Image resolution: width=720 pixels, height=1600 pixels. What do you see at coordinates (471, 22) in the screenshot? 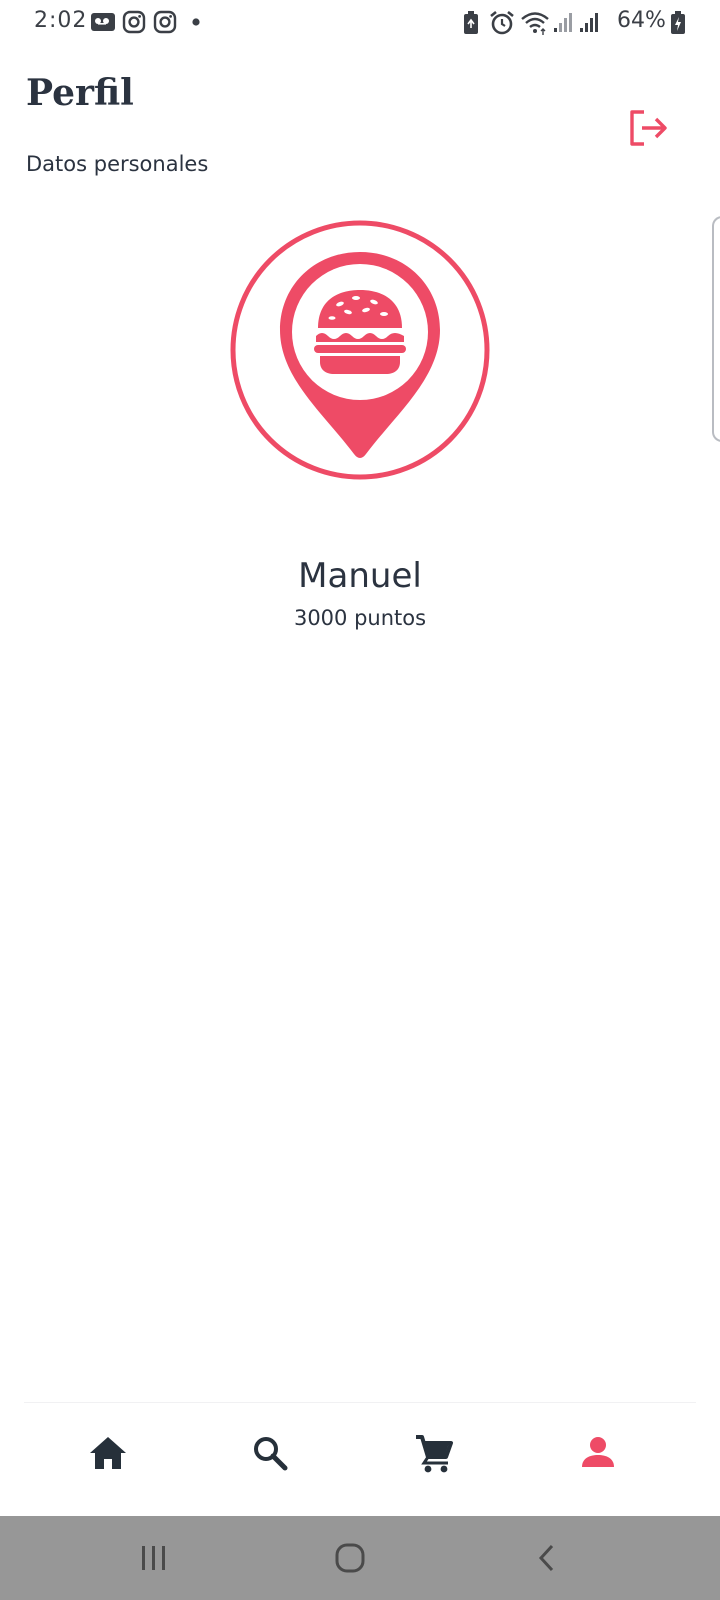
I see `battery-saver-icon` at bounding box center [471, 22].